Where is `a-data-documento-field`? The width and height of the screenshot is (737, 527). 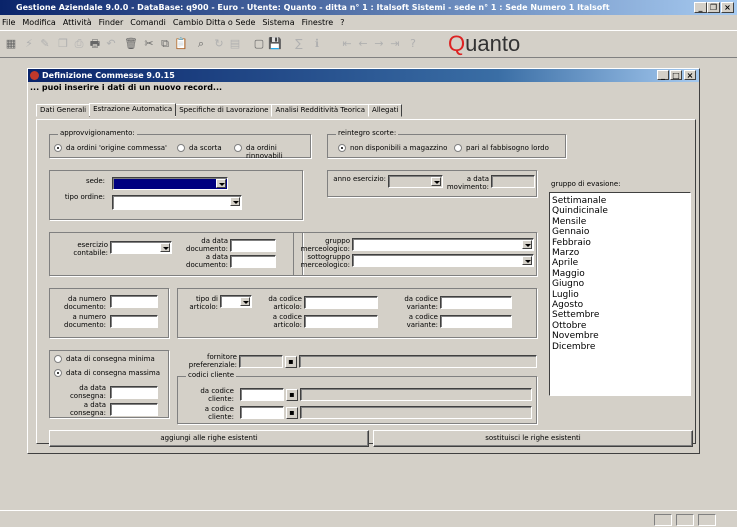 a-data-documento-field is located at coordinates (253, 261).